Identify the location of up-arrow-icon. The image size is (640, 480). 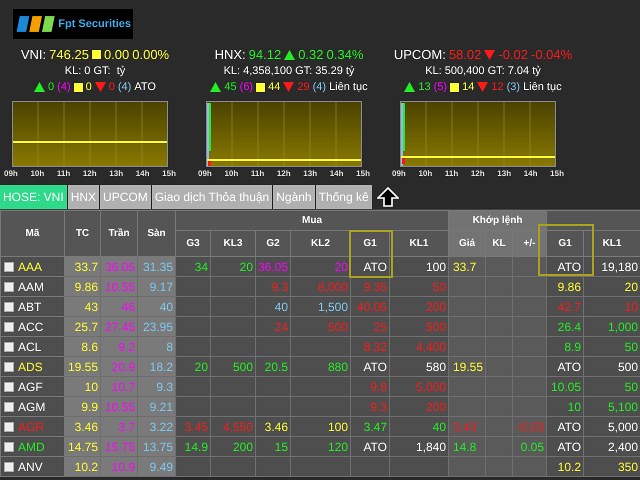
(387, 197).